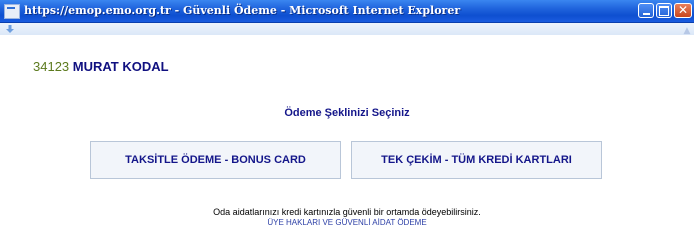 This screenshot has width=694, height=251. I want to click on maximize-button, so click(664, 10).